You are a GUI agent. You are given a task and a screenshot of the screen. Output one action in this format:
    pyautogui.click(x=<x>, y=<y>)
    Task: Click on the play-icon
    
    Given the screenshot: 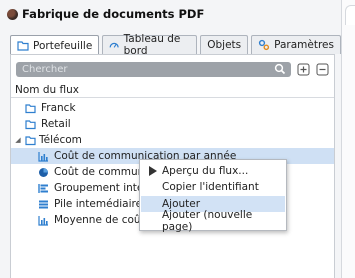 What is the action you would take?
    pyautogui.click(x=153, y=171)
    